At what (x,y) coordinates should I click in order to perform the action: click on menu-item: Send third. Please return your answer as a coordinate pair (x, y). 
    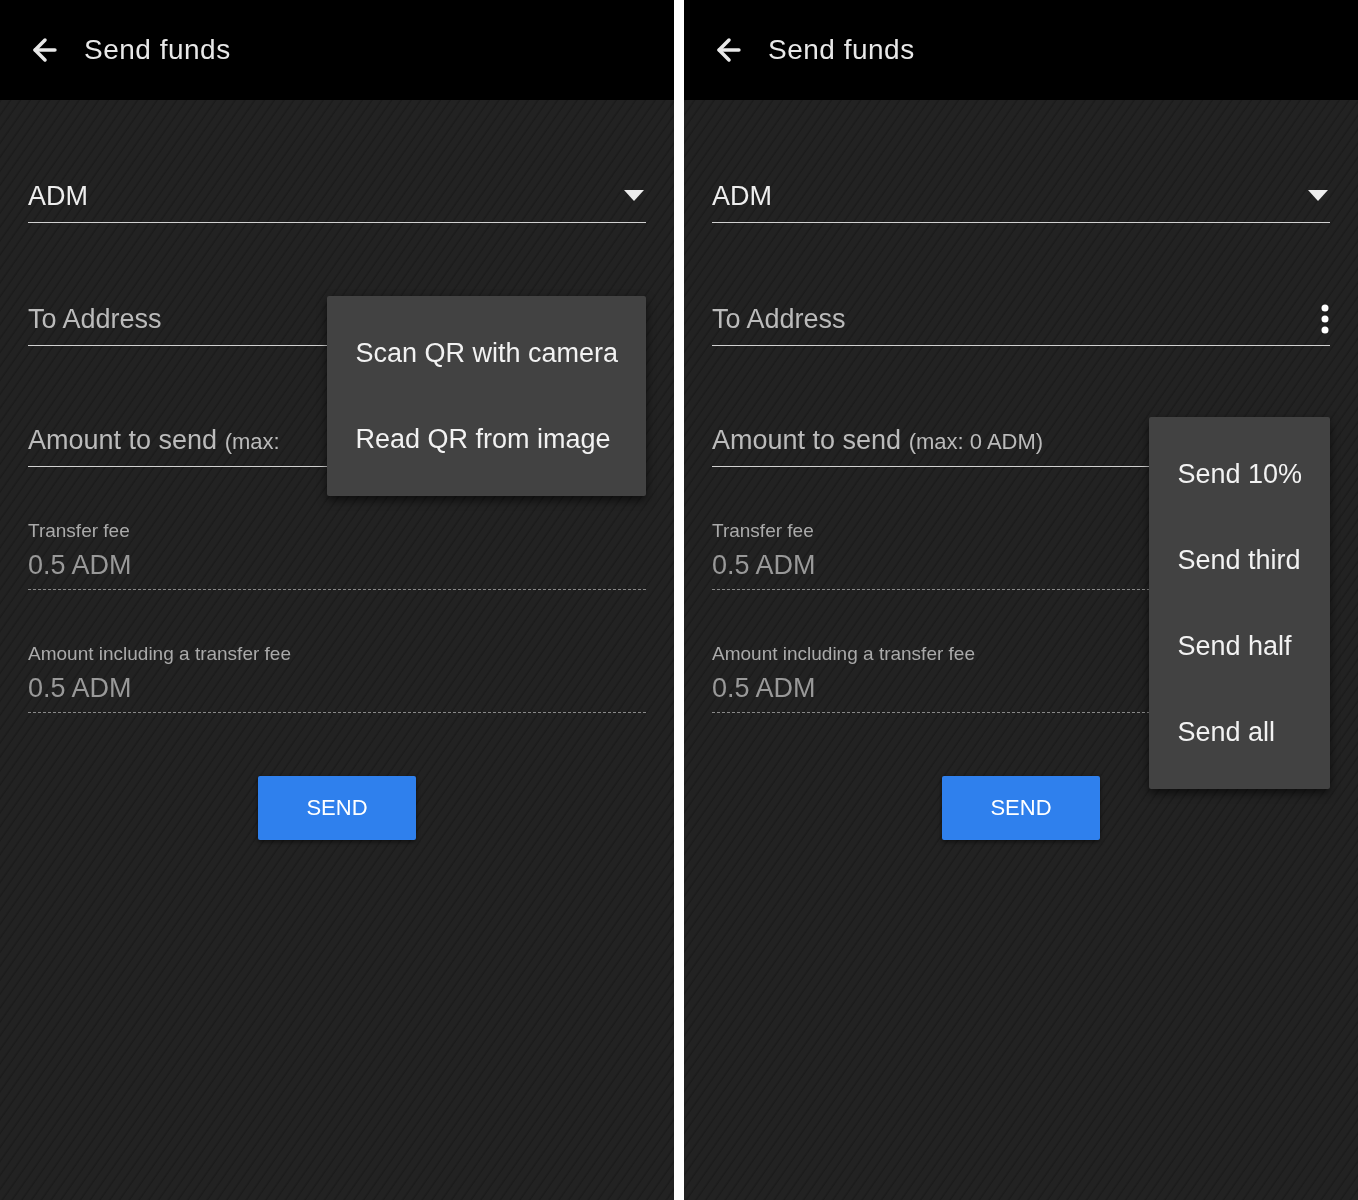
    Looking at the image, I should click on (1239, 560).